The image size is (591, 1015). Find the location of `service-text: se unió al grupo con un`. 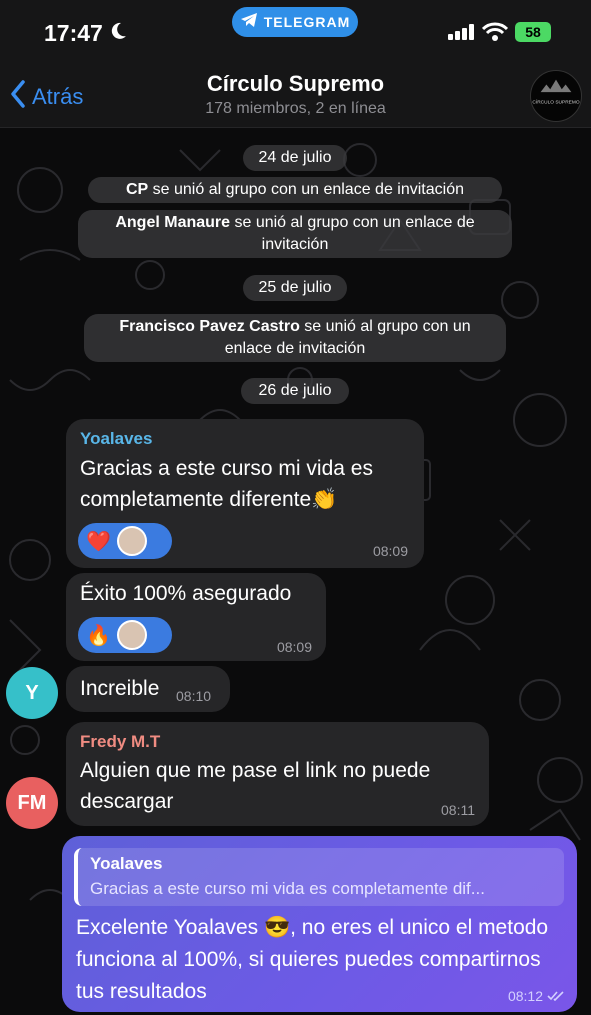

service-text: se unió al grupo con un is located at coordinates (385, 326).